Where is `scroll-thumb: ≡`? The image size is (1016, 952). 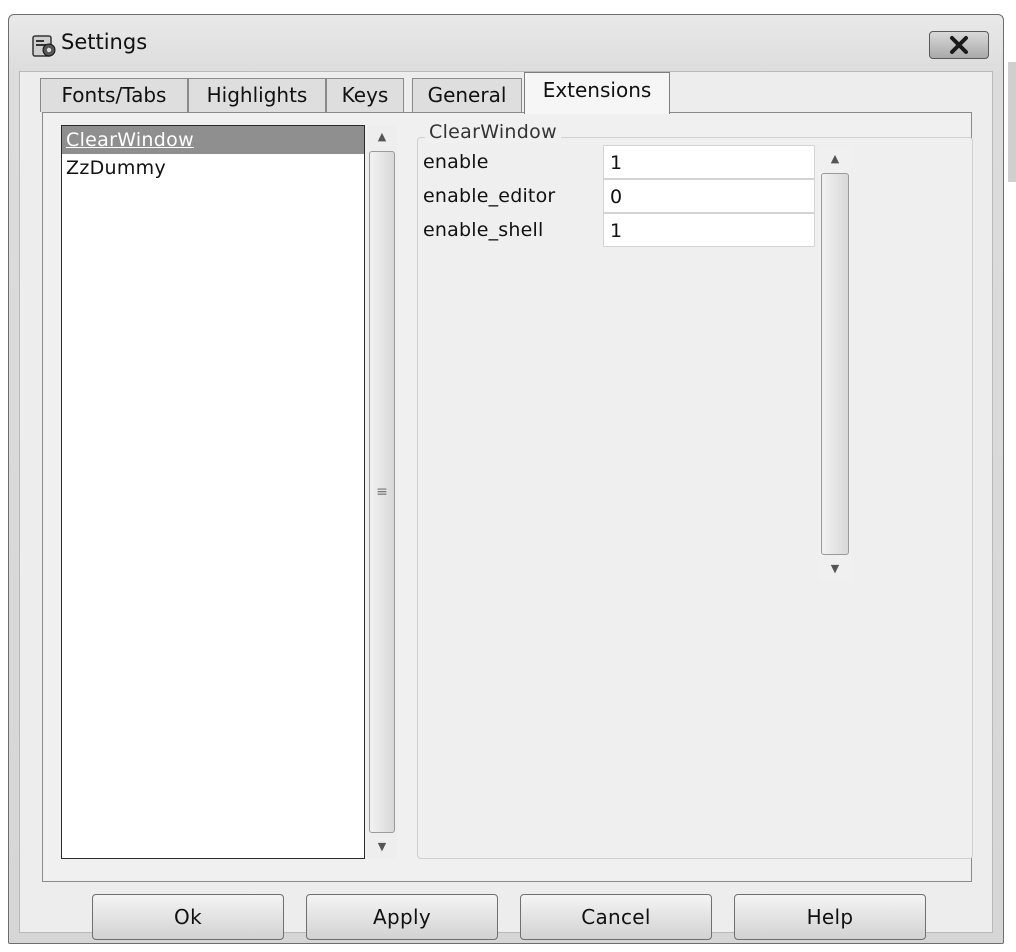
scroll-thumb: ≡ is located at coordinates (382, 492).